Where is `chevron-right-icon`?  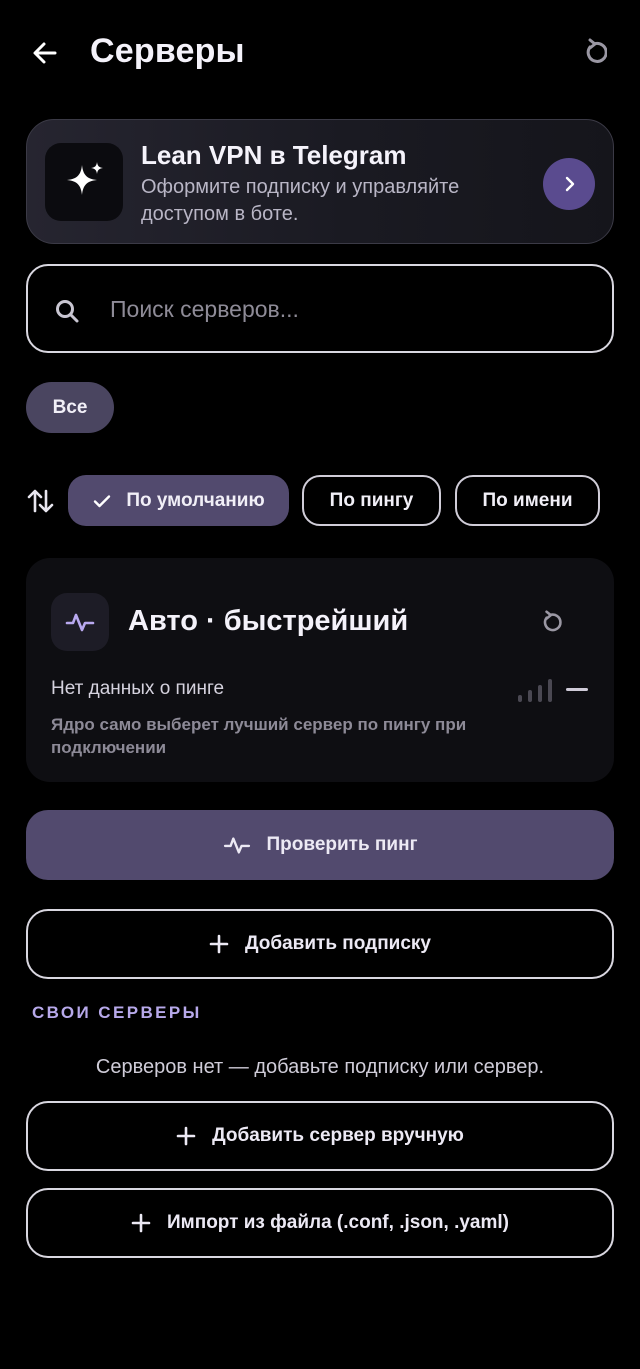 chevron-right-icon is located at coordinates (570, 184).